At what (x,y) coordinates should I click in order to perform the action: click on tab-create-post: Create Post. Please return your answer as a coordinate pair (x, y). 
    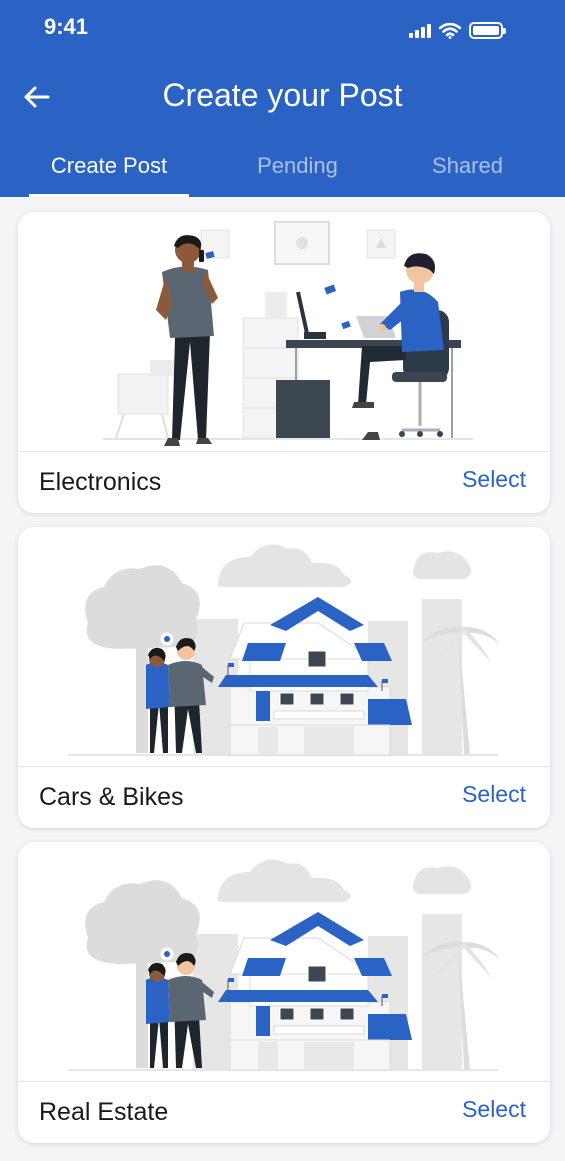
    Looking at the image, I should click on (109, 170).